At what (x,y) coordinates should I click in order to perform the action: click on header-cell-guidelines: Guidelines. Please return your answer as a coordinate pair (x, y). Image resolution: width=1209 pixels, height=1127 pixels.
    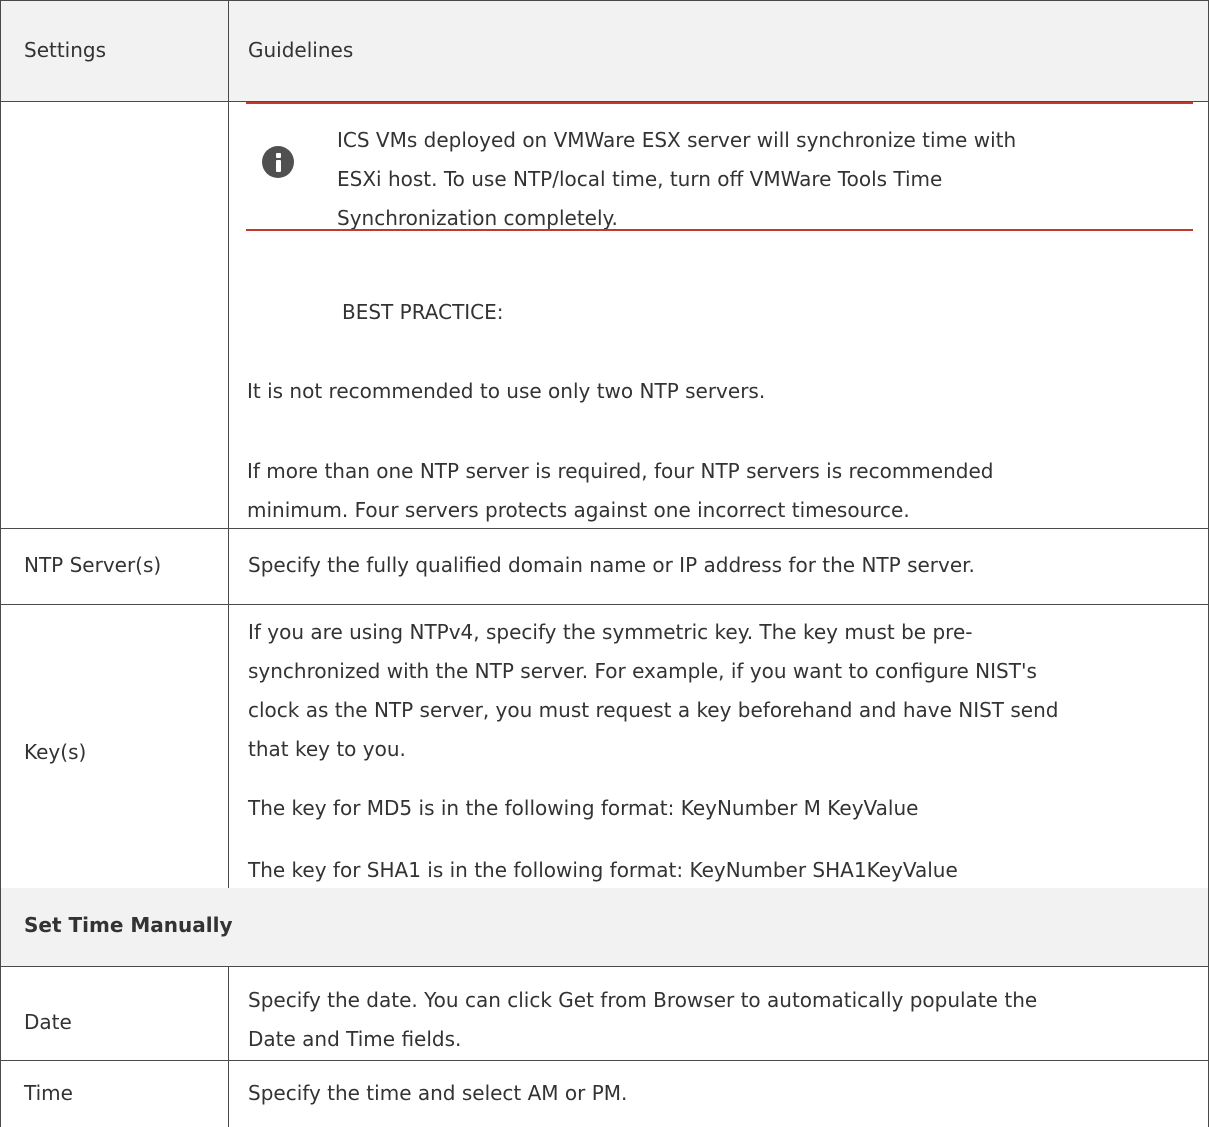
    Looking at the image, I should click on (718, 50).